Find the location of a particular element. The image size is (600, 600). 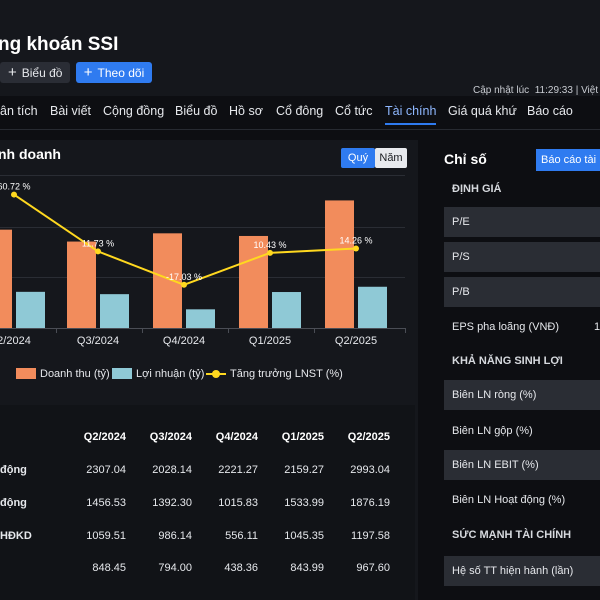

table-cell: 986.14 is located at coordinates (175, 536).